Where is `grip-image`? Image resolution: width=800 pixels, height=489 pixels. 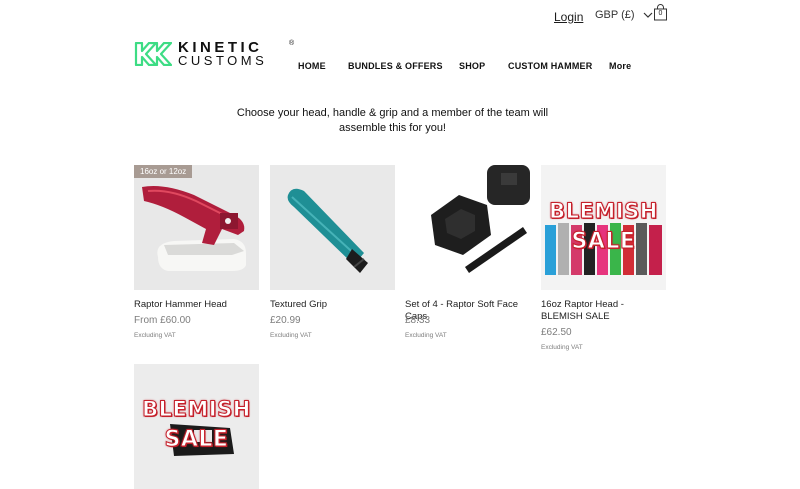 grip-image is located at coordinates (332, 227).